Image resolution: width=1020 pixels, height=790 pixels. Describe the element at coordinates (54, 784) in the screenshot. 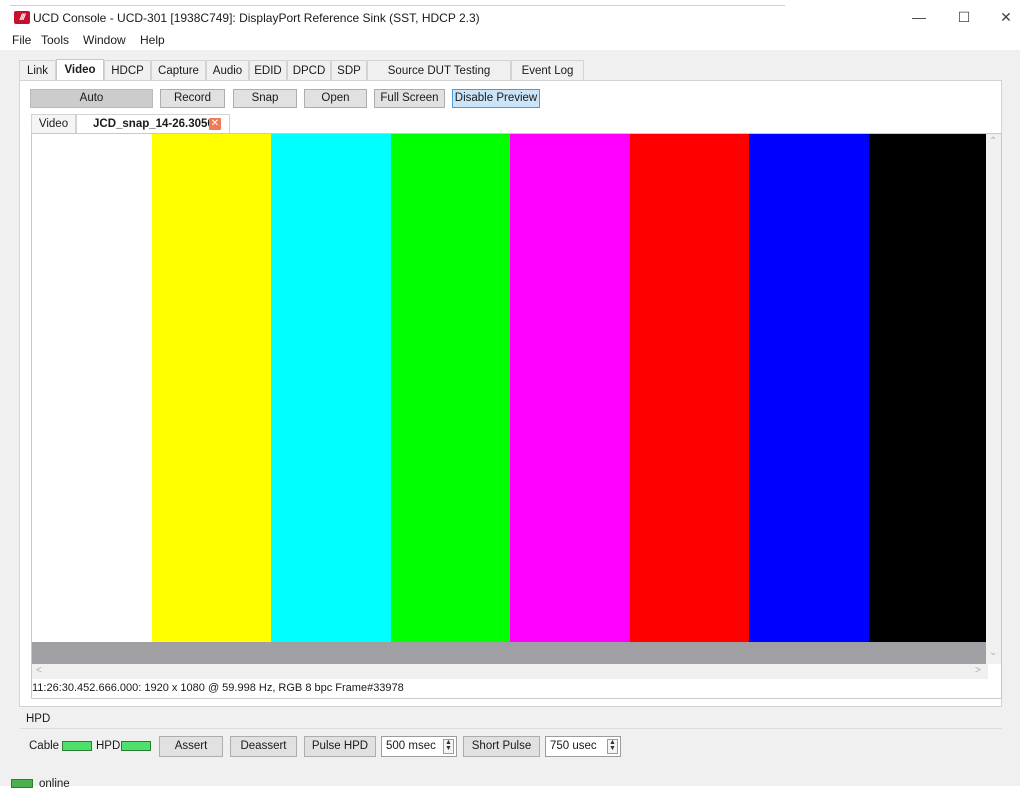

I see `online-label: online` at that location.